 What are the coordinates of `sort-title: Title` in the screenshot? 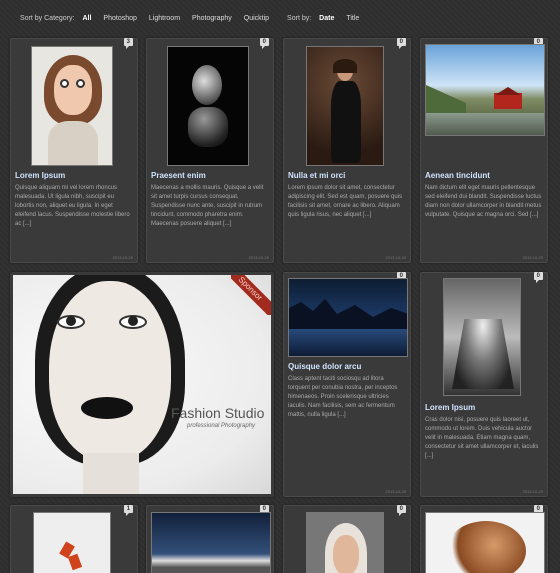 It's located at (352, 18).